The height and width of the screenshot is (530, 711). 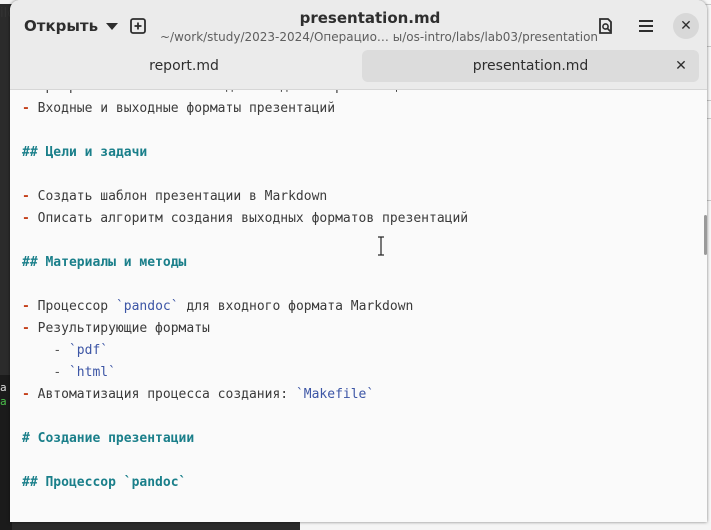 What do you see at coordinates (112, 26) in the screenshot?
I see `chevron-down-icon` at bounding box center [112, 26].